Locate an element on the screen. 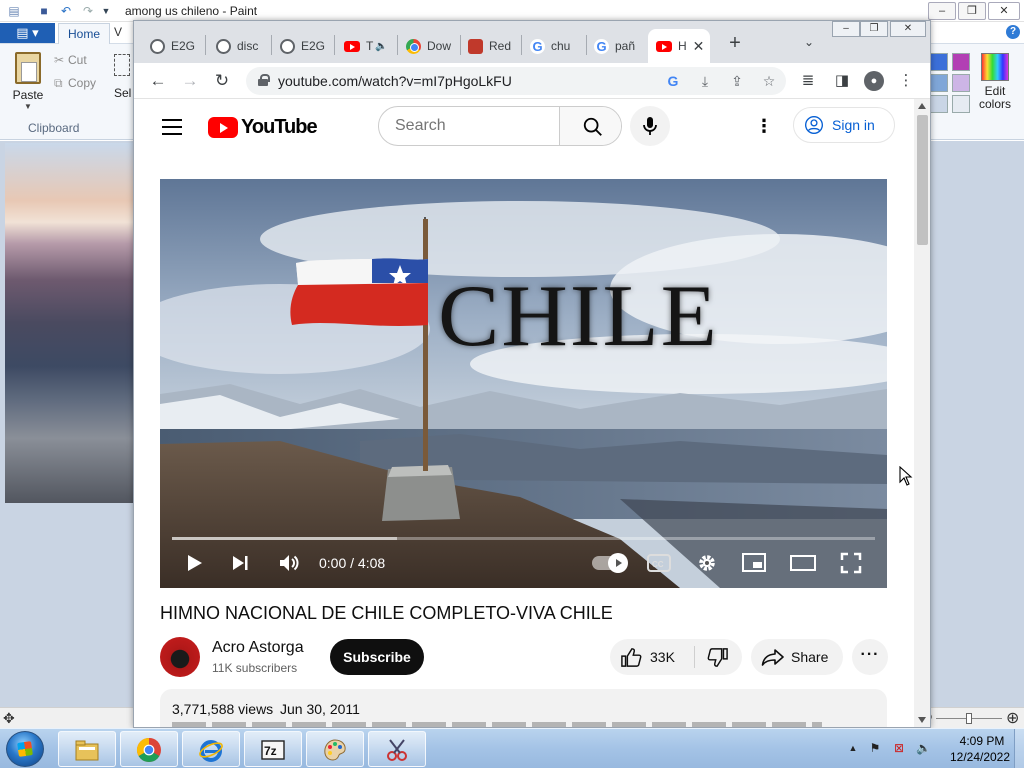  select-button: Sel is located at coordinates (124, 77).